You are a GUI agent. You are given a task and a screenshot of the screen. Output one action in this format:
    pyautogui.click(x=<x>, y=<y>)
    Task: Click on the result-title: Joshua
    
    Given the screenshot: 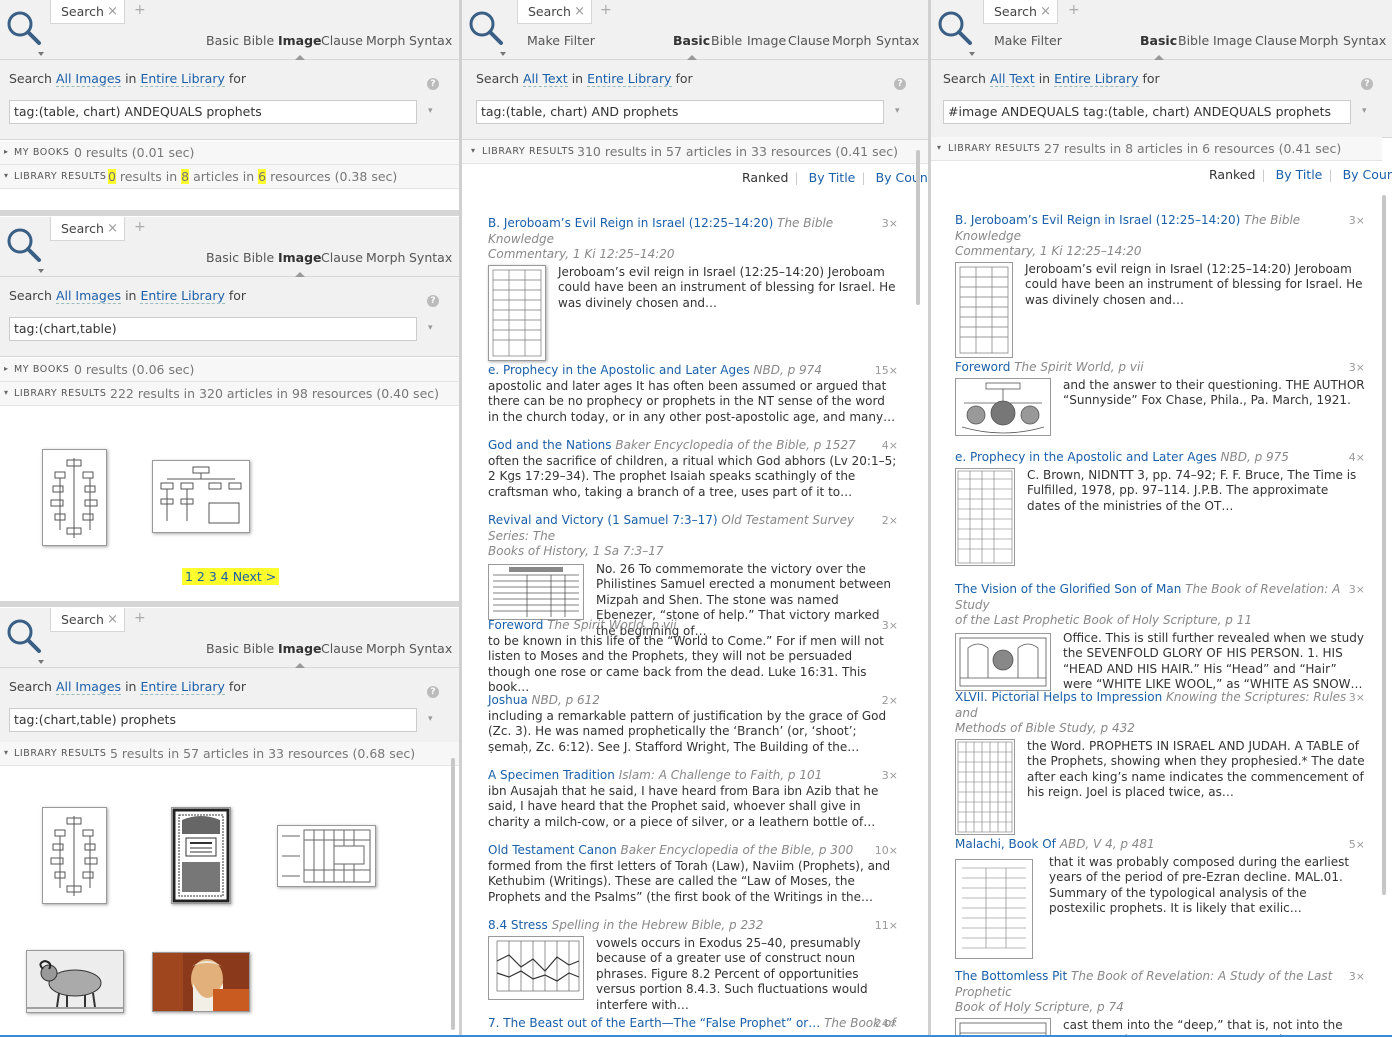 What is the action you would take?
    pyautogui.click(x=508, y=700)
    